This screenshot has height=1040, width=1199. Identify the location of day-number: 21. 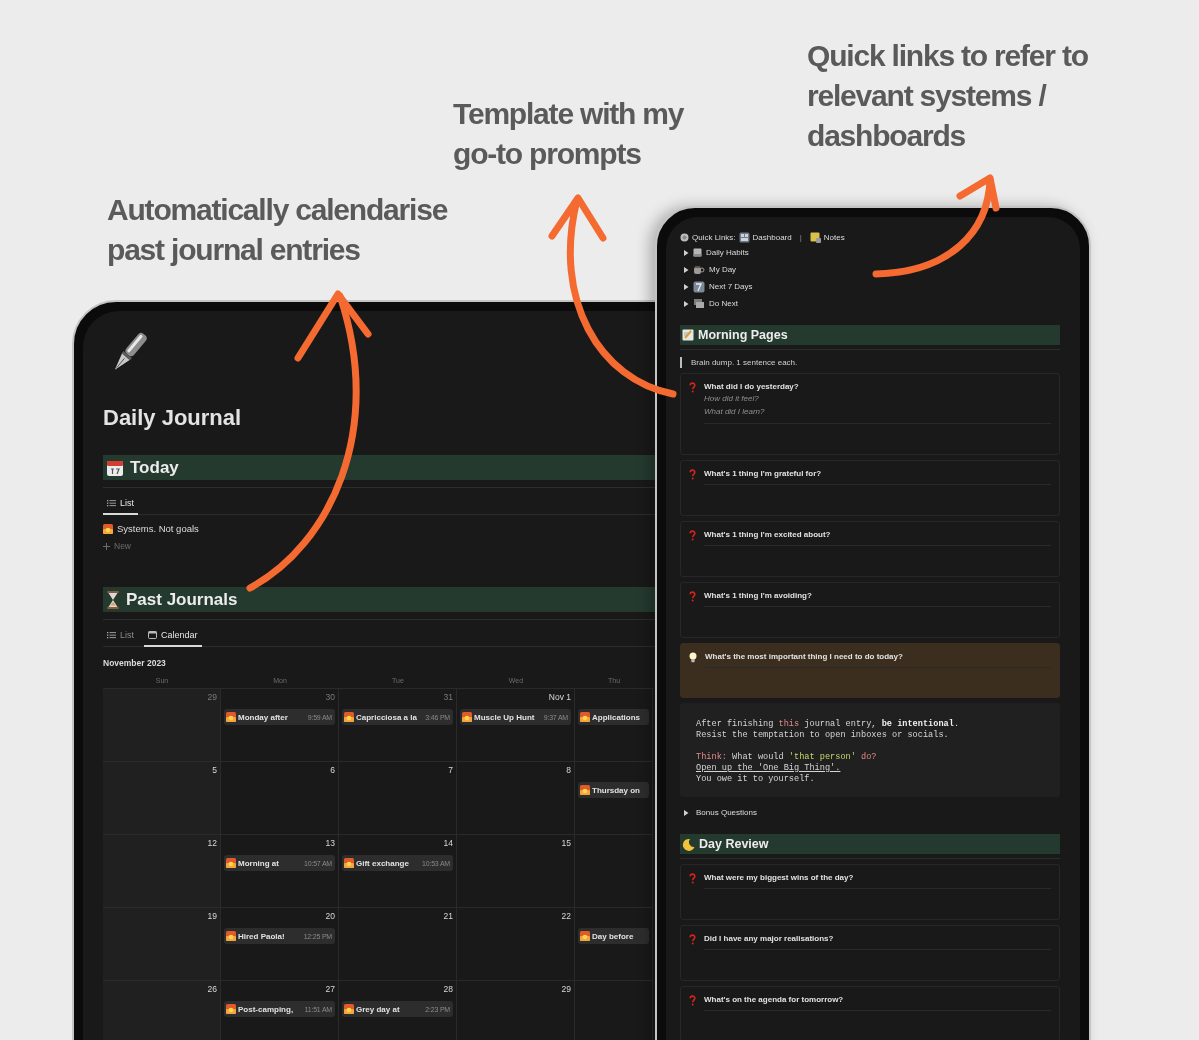
(448, 917).